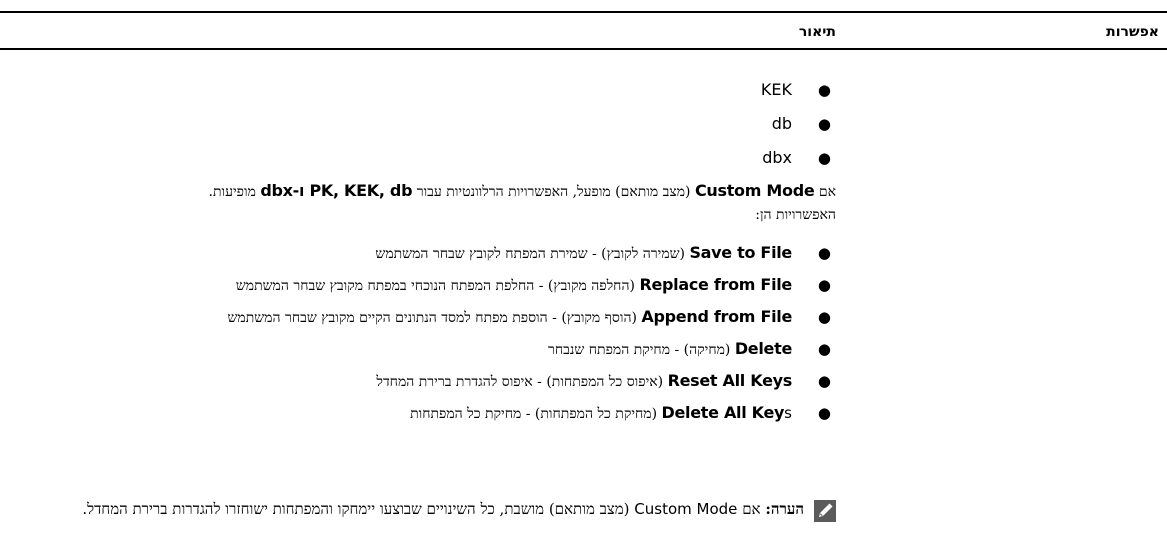  I want to click on key-name: dbx, so click(777, 157).